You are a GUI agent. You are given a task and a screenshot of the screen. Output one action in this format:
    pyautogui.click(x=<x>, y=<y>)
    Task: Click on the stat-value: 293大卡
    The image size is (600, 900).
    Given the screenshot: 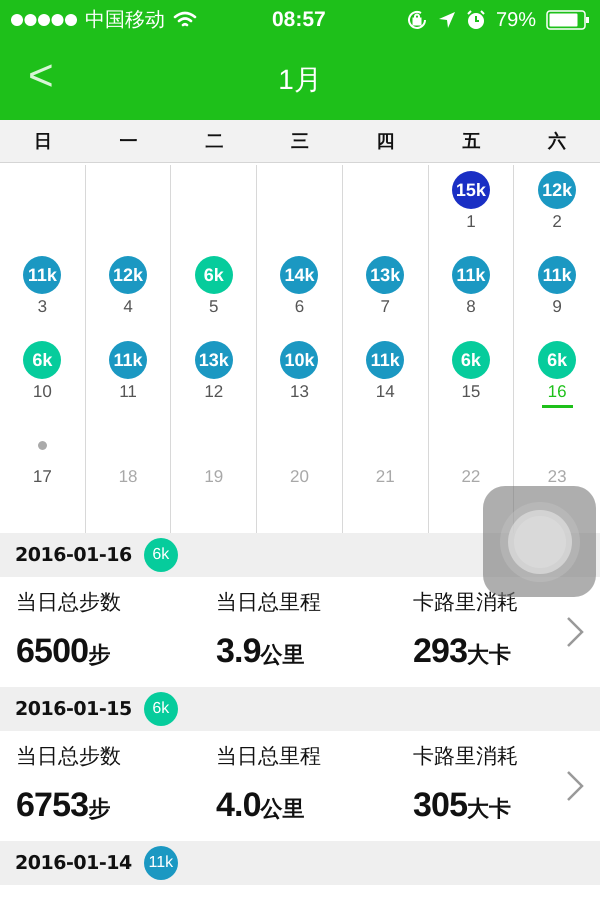 What is the action you would take?
    pyautogui.click(x=462, y=651)
    